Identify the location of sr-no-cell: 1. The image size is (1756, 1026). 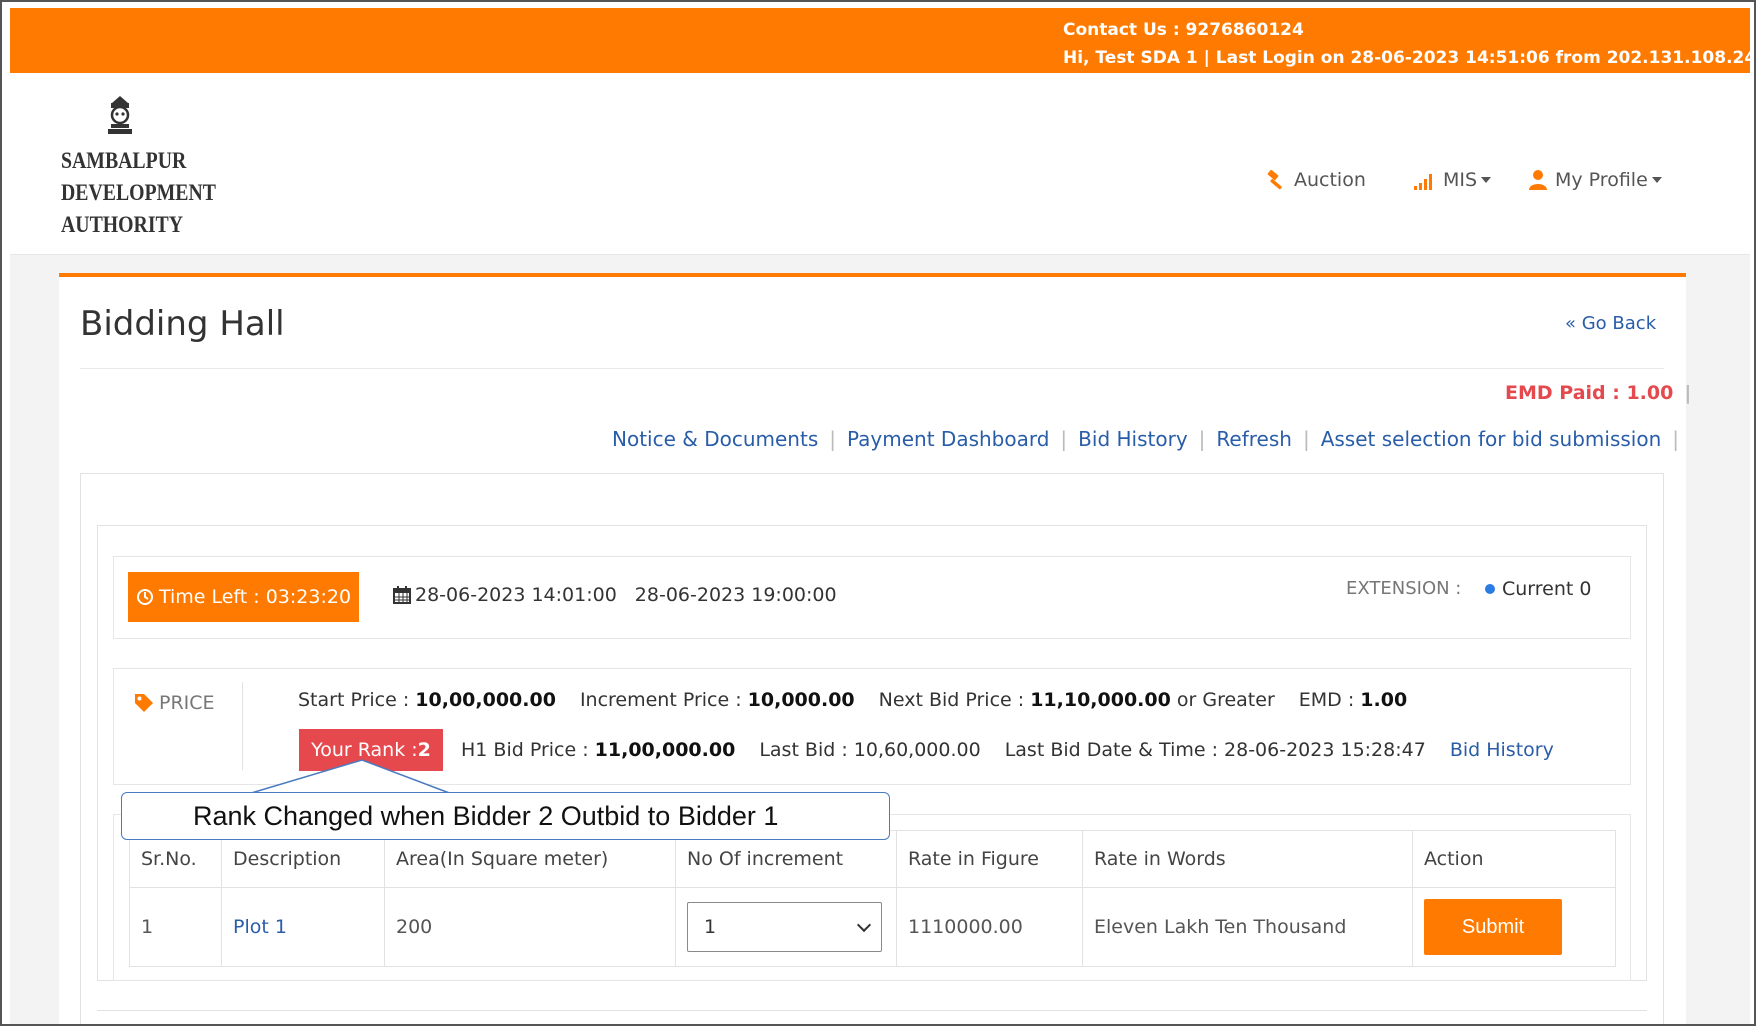
(175, 927).